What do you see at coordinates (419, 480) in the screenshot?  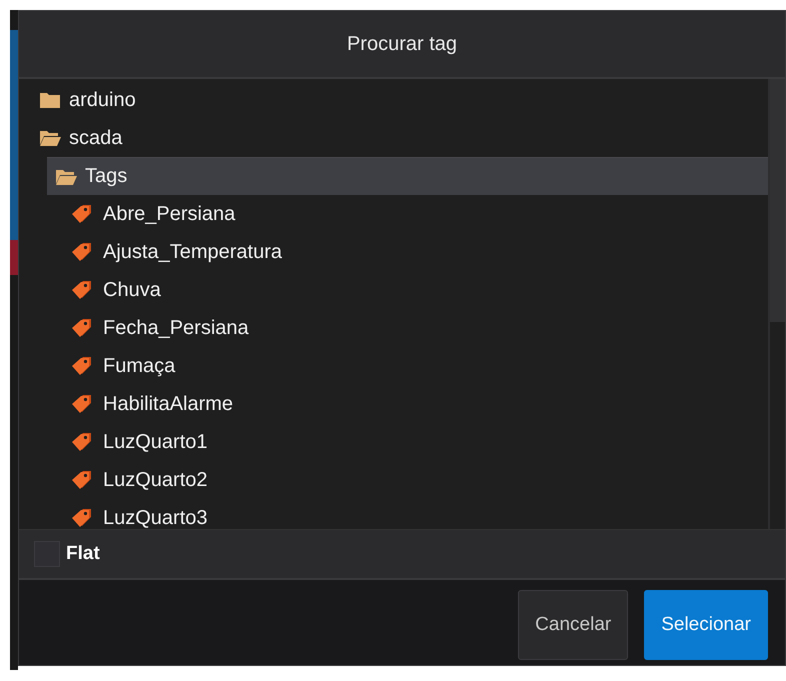 I see `tag-item: LuzQuarto2` at bounding box center [419, 480].